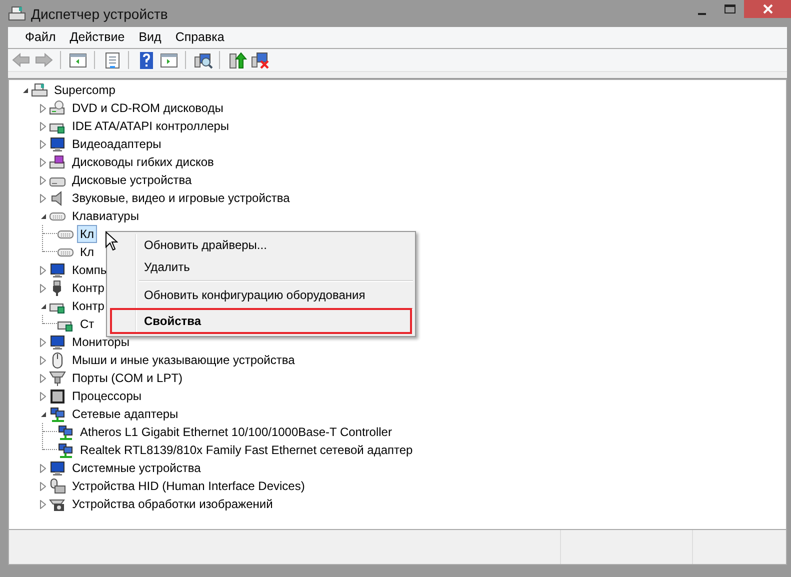 This screenshot has height=577, width=791. I want to click on tree-item: Сетевые адаптеры, so click(125, 414).